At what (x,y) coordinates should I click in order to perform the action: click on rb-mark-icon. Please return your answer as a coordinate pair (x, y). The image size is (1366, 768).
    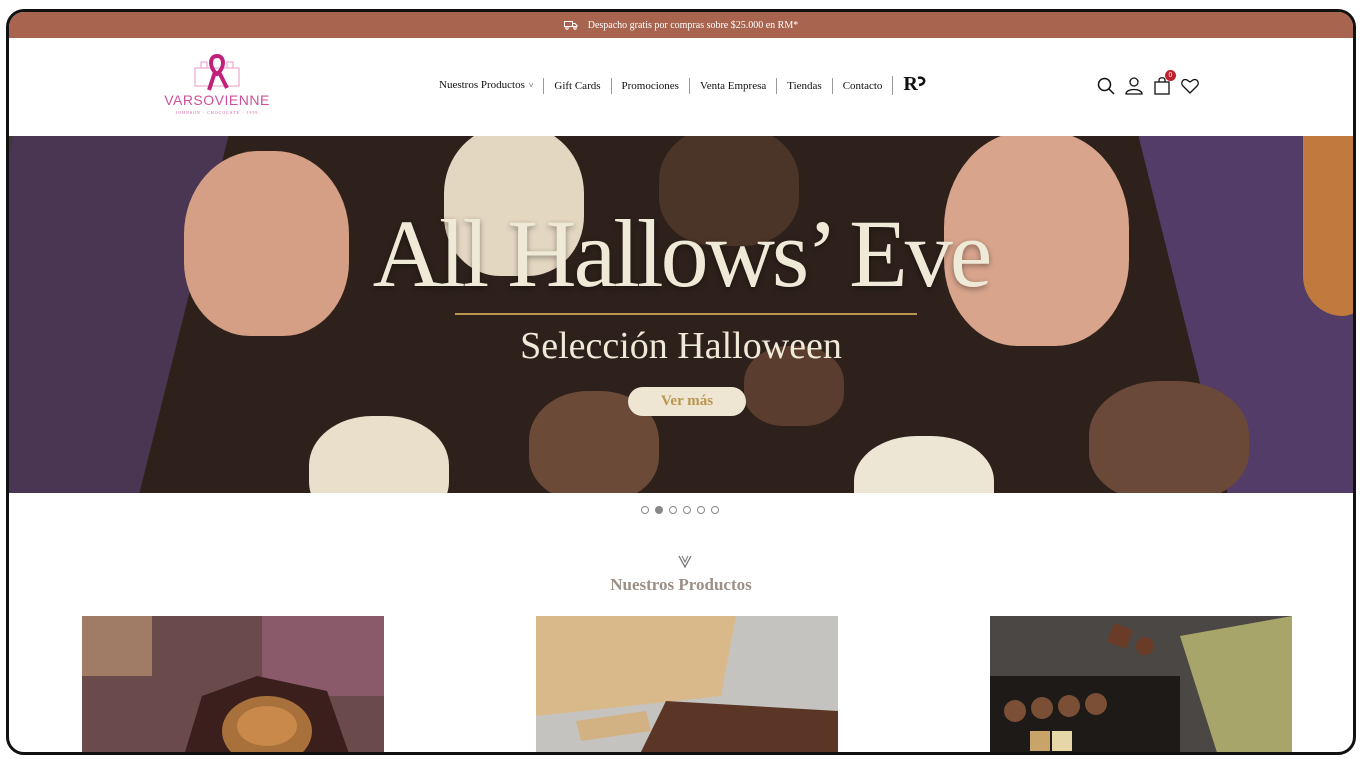
    Looking at the image, I should click on (921, 81).